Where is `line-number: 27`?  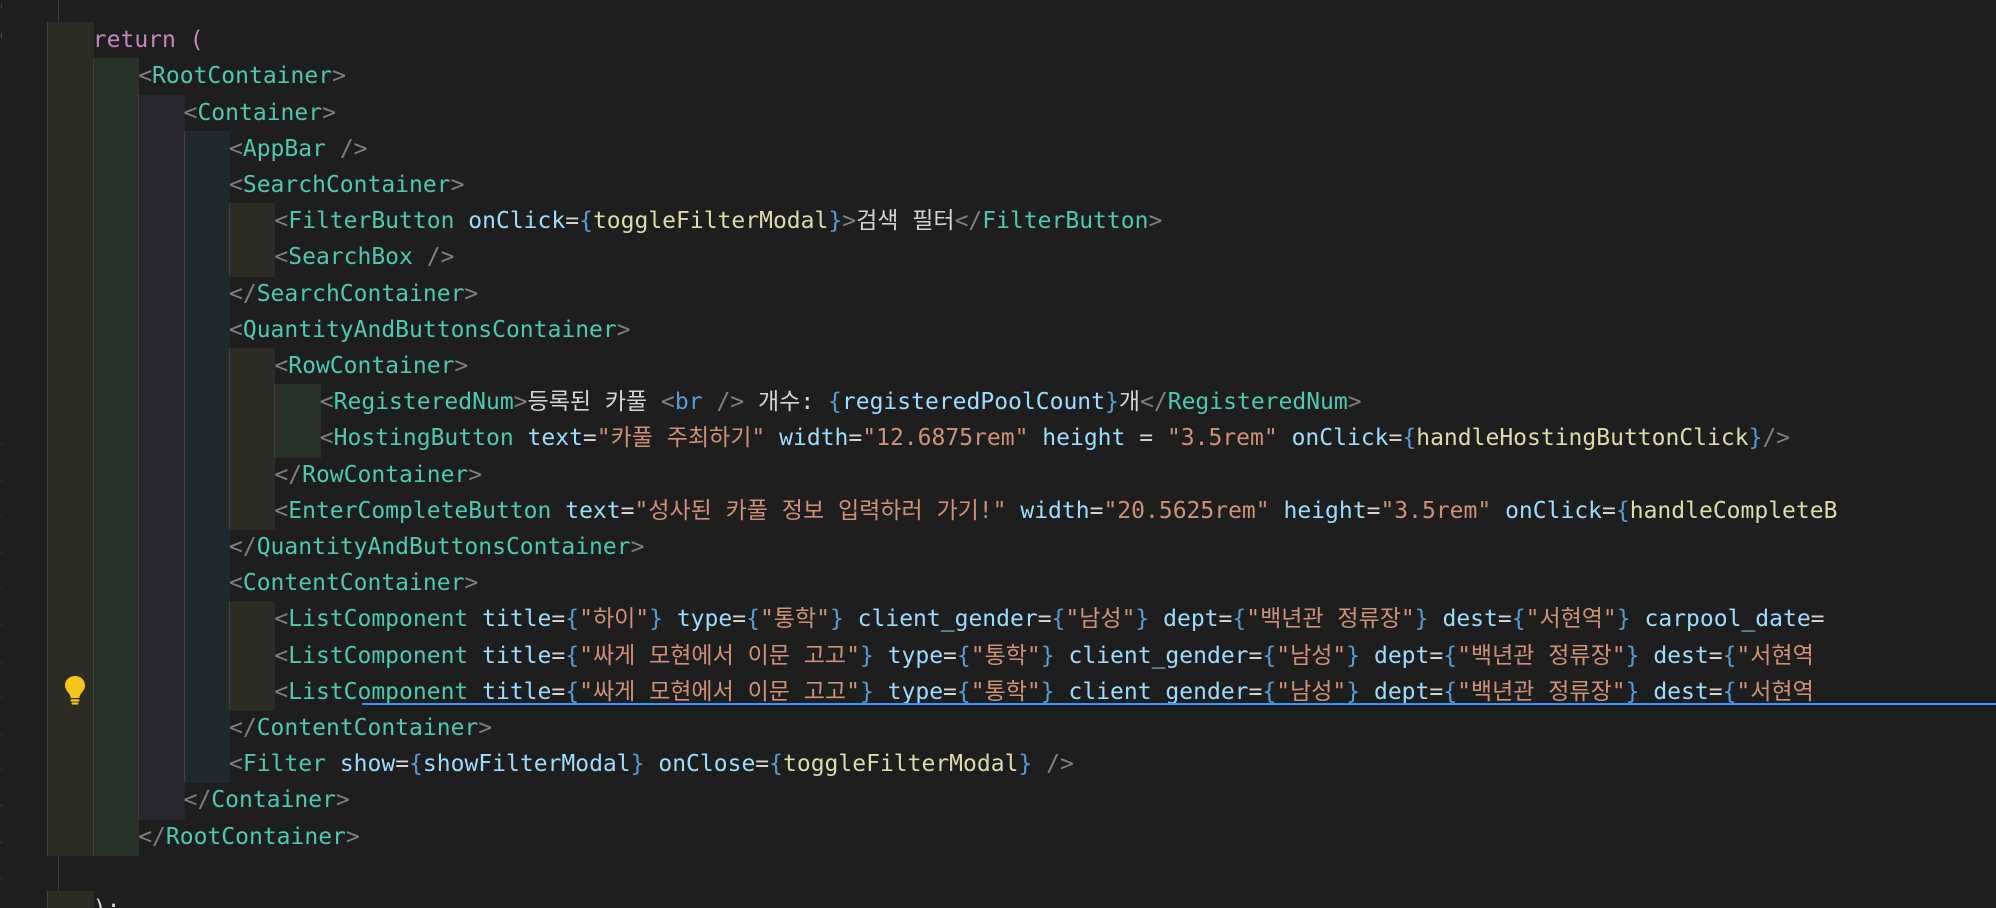
line-number: 27 is located at coordinates (1, 692).